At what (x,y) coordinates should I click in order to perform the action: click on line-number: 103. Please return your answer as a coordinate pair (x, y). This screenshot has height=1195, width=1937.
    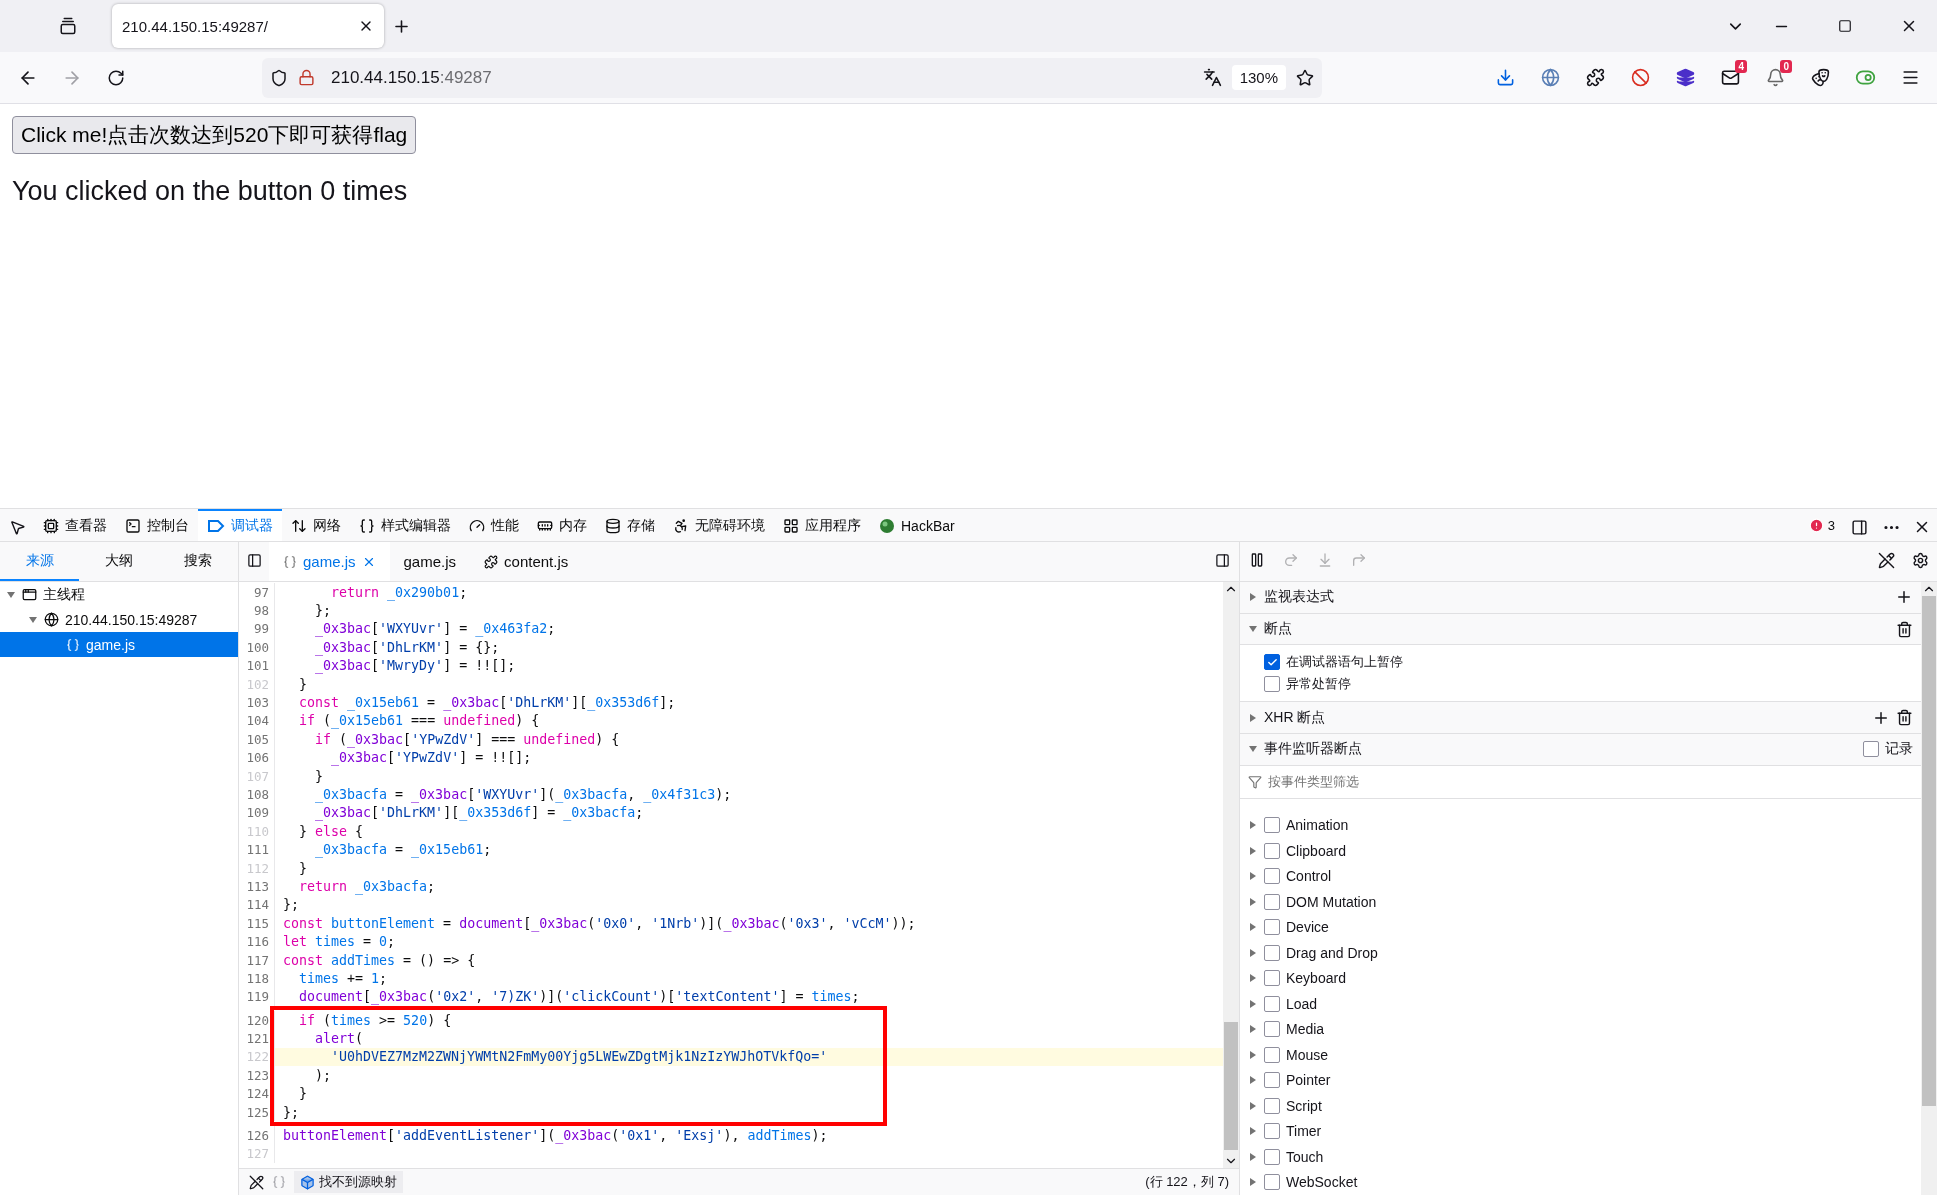
    Looking at the image, I should click on (257, 702).